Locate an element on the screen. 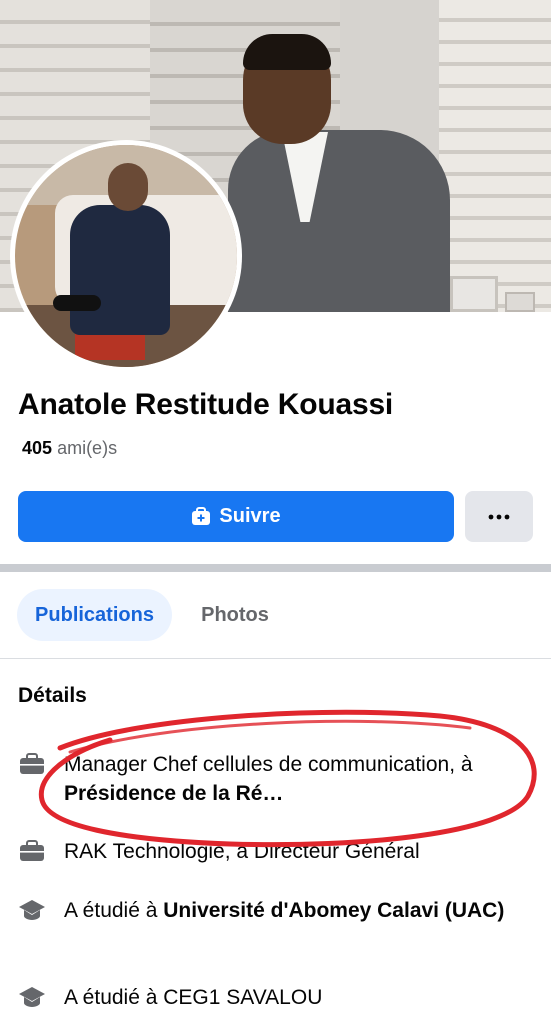 The width and height of the screenshot is (551, 1024). details-heading: Détails is located at coordinates (52, 695).